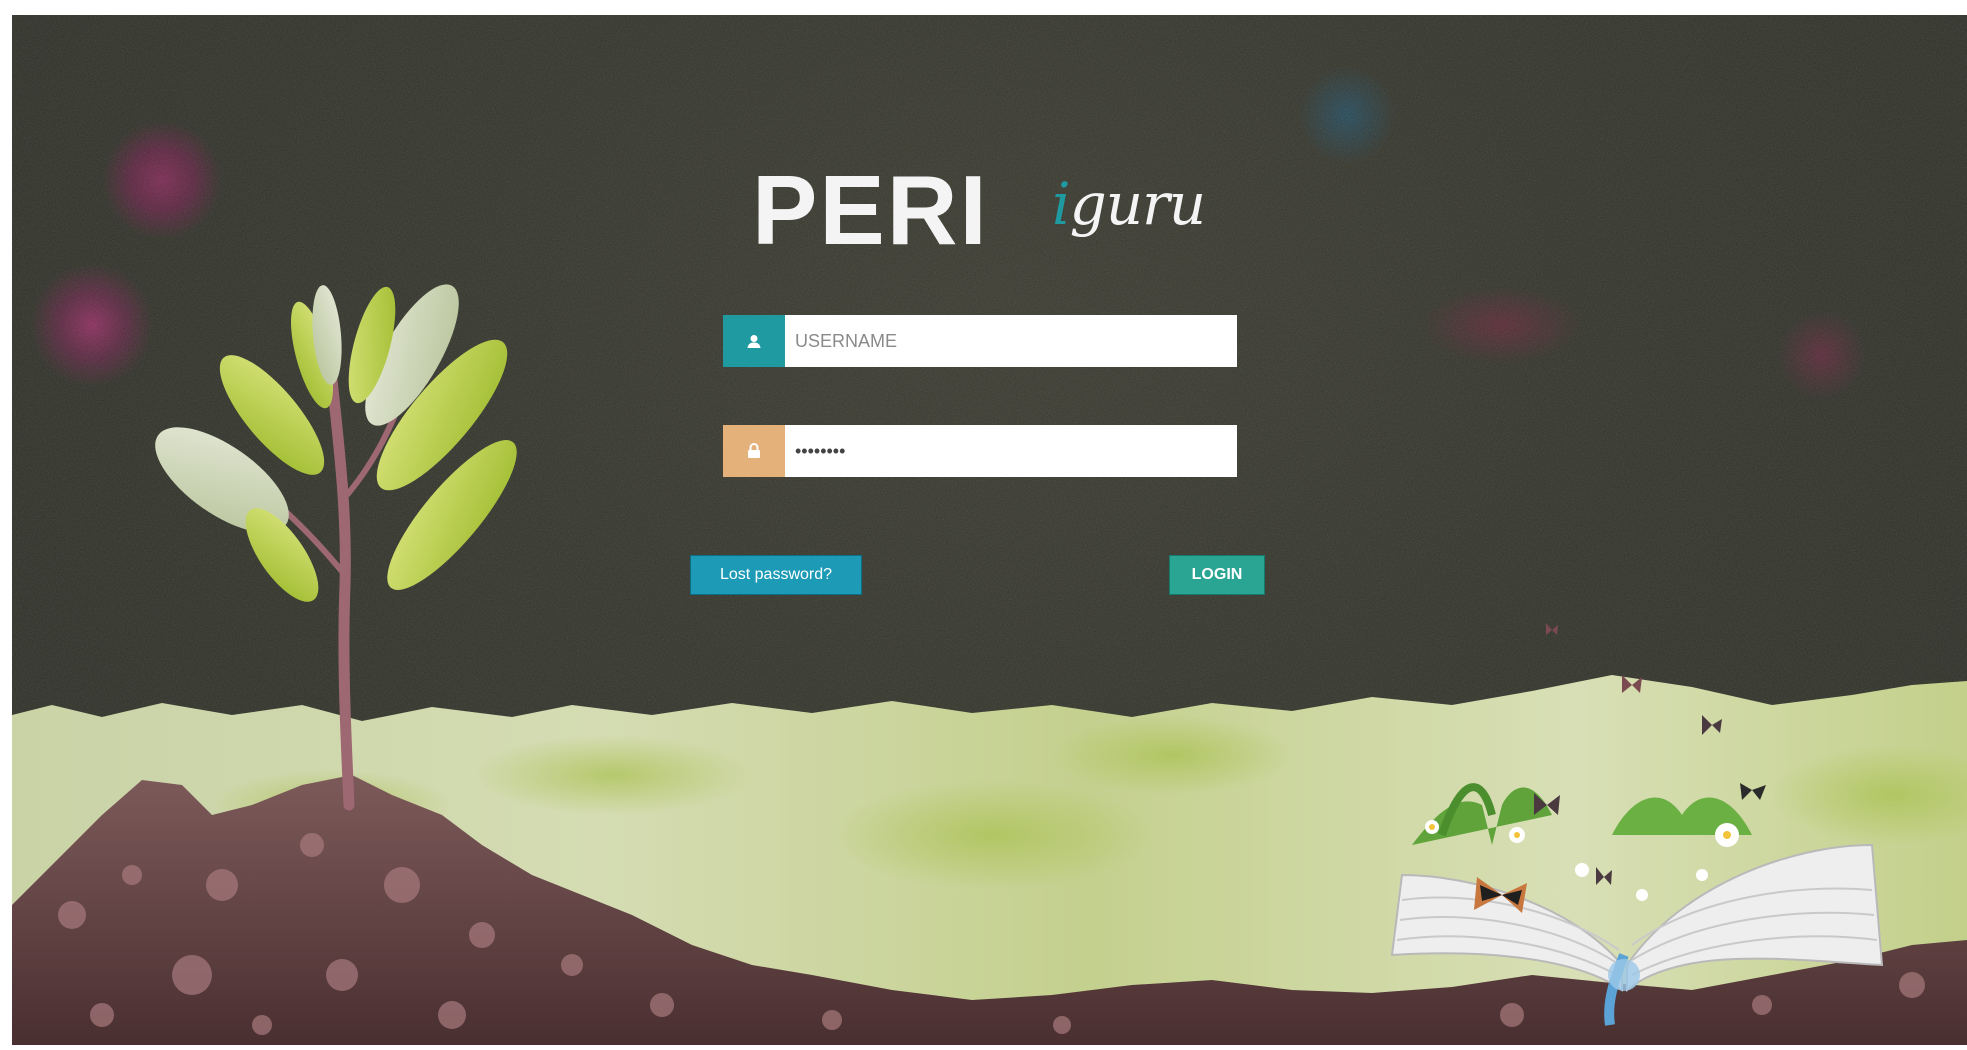 Image resolution: width=1967 pixels, height=1050 pixels. I want to click on password-input, so click(1011, 451).